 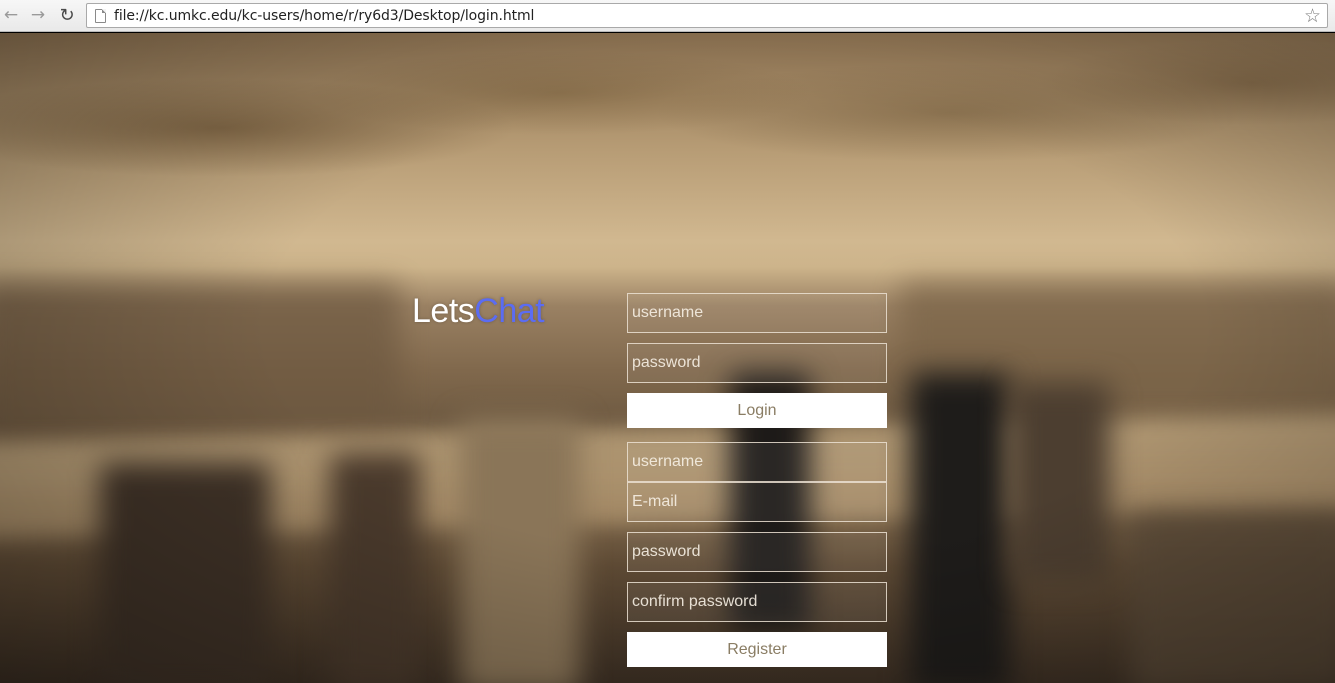 I want to click on forward-arrow-icon: →, so click(x=38, y=15).